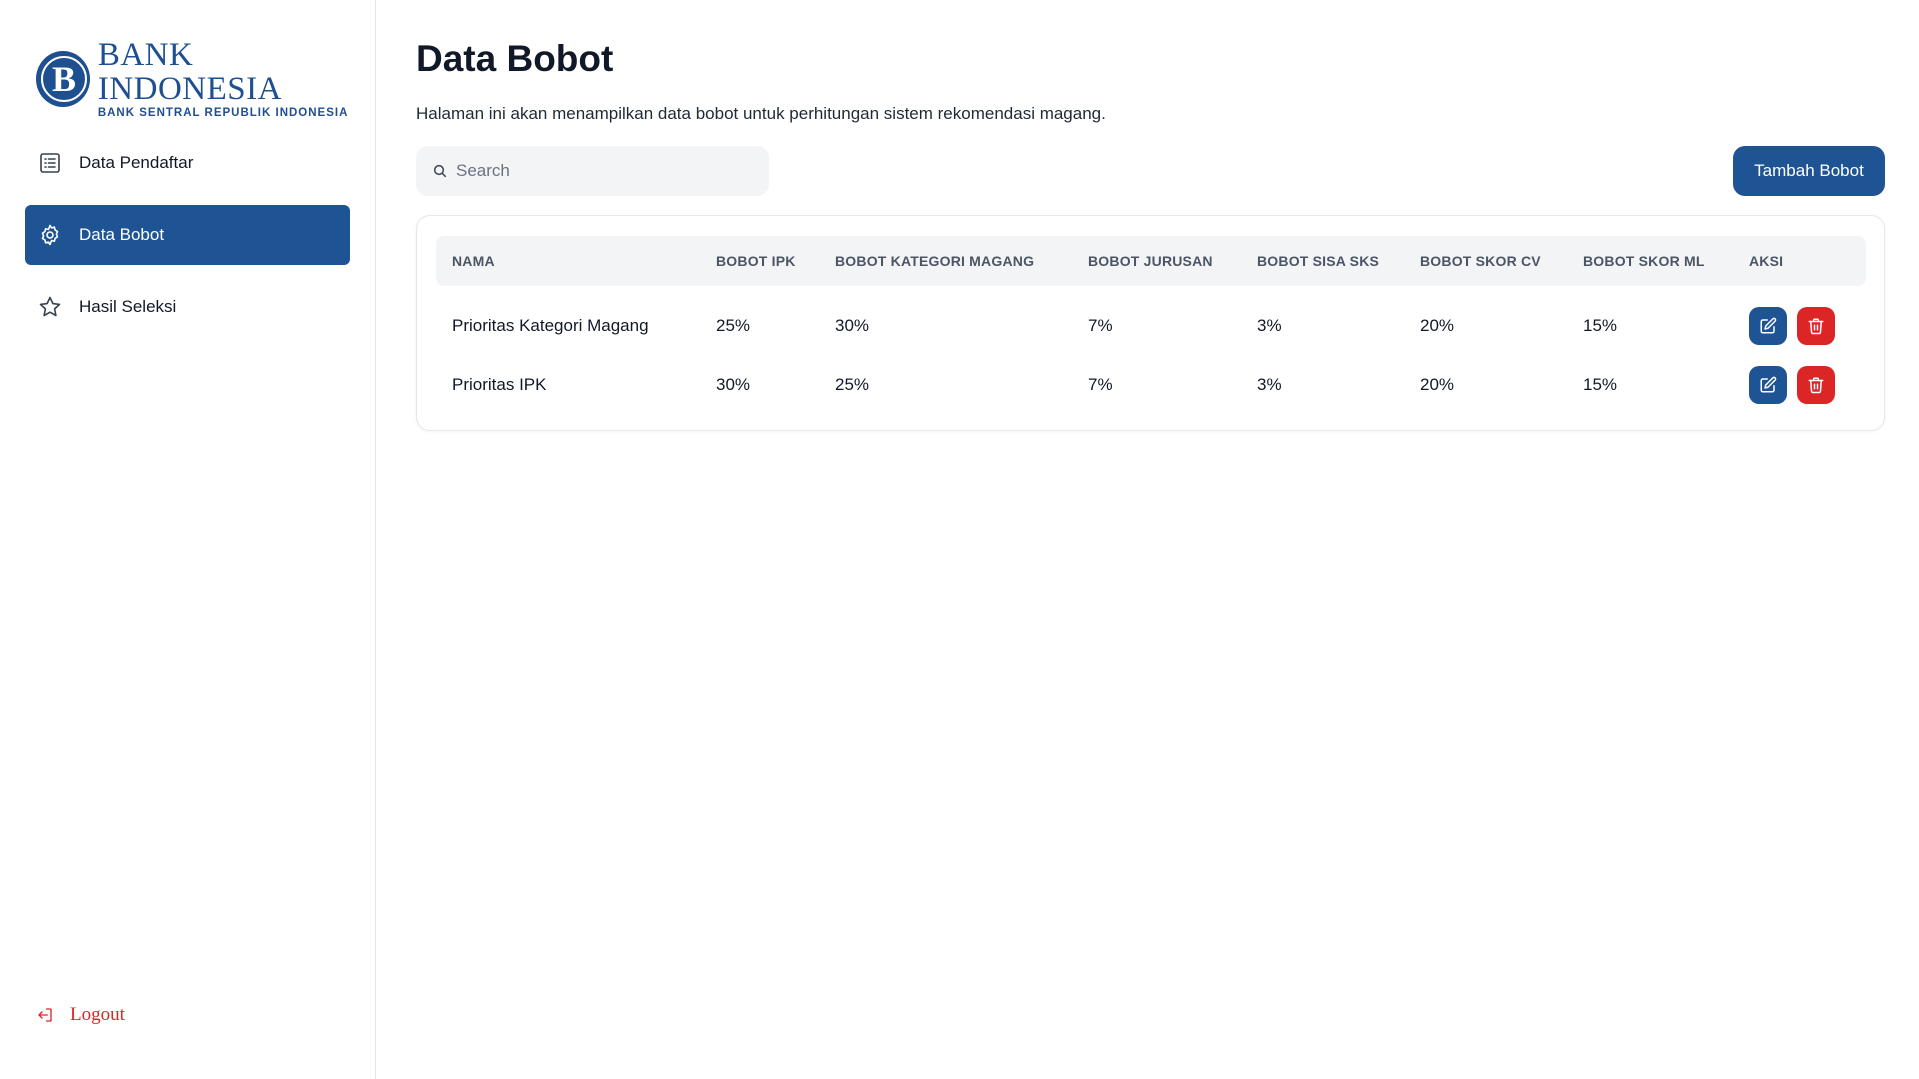 Image resolution: width=1919 pixels, height=1079 pixels. Describe the element at coordinates (756, 261) in the screenshot. I see `column-header-bobot-ipk: BOBOT IPK` at that location.